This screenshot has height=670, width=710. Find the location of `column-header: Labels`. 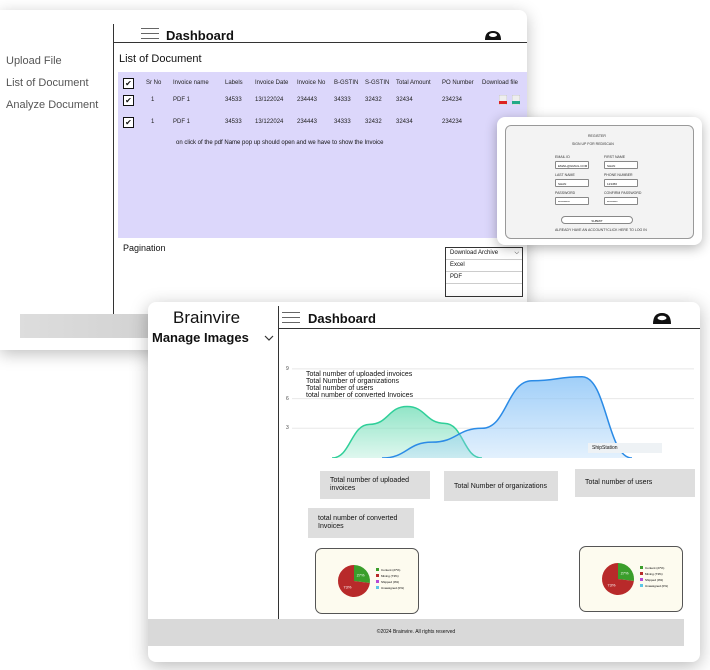

column-header: Labels is located at coordinates (234, 83).